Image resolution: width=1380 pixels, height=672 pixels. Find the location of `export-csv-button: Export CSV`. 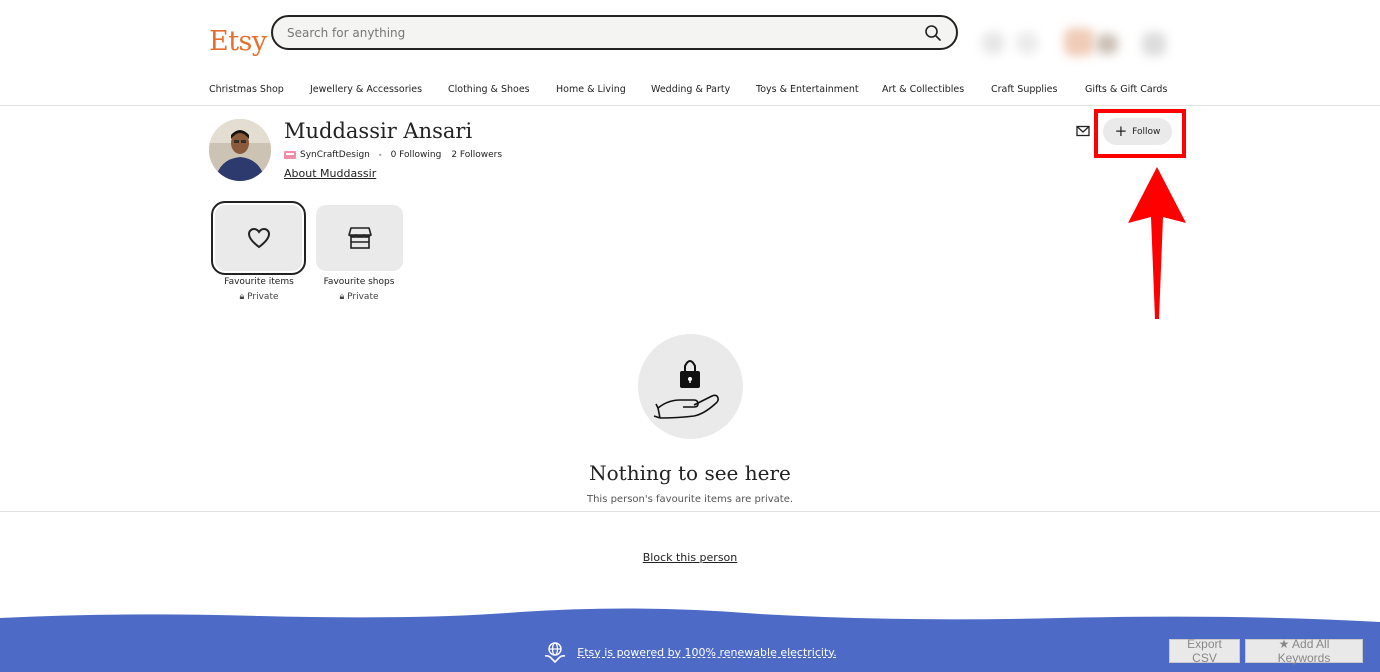

export-csv-button: Export CSV is located at coordinates (1204, 651).